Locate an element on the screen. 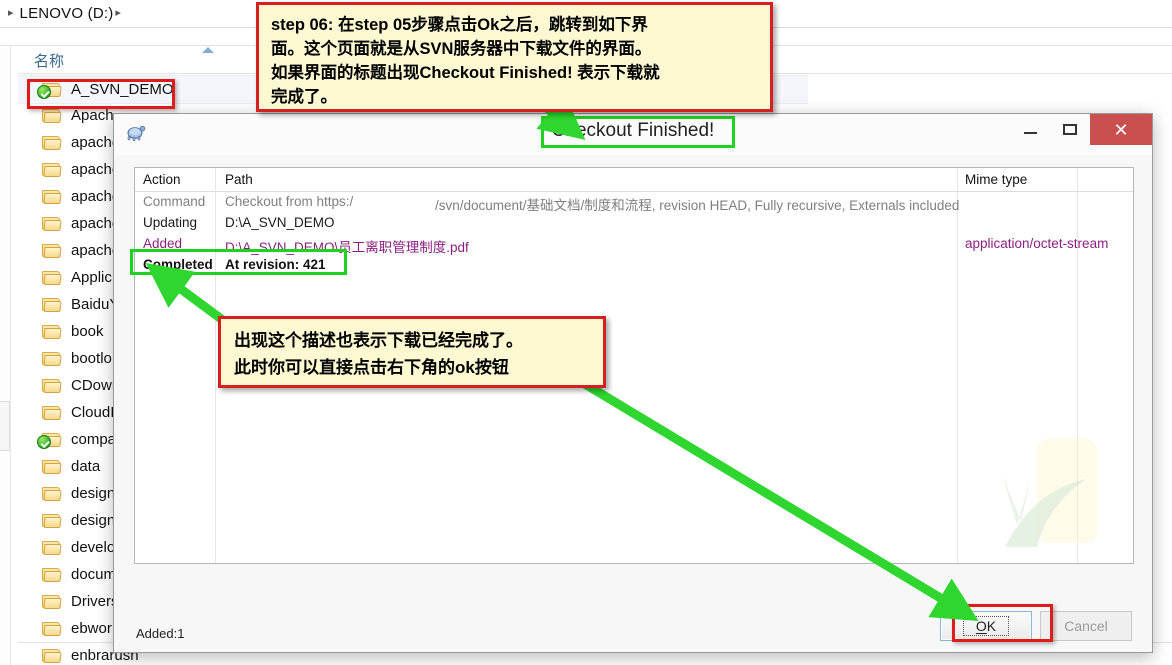 Image resolution: width=1172 pixels, height=665 pixels. note-line: 完成了。 is located at coordinates (304, 97).